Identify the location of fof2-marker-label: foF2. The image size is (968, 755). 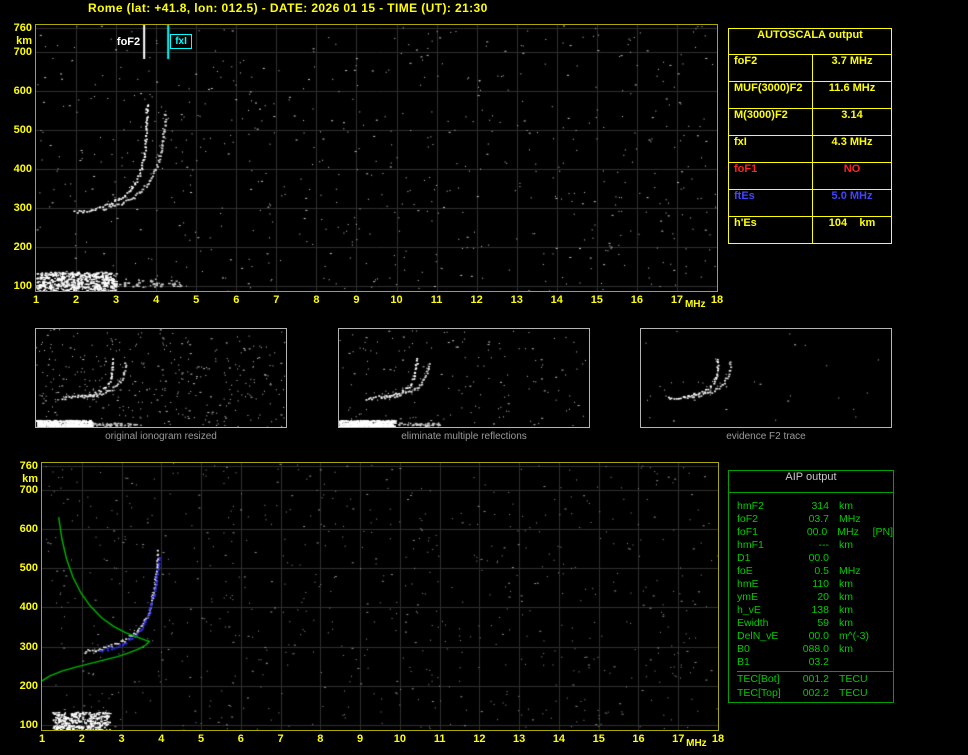
(128, 42).